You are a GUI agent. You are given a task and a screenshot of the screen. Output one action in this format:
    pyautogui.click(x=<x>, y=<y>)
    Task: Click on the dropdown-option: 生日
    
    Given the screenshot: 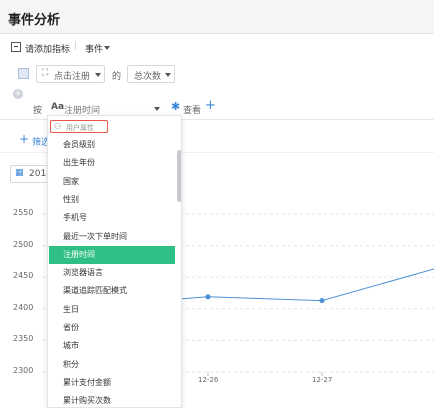 What is the action you would take?
    pyautogui.click(x=112, y=310)
    